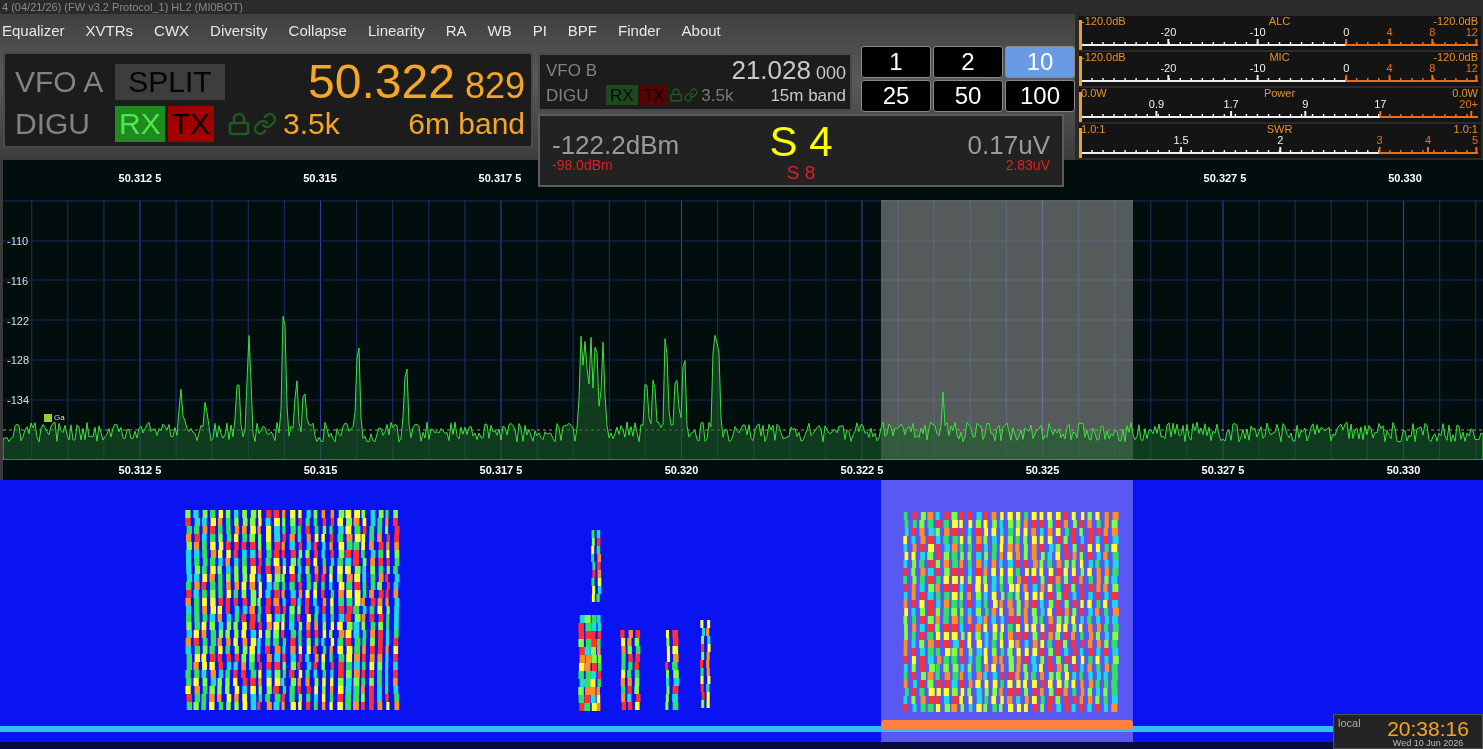 Image resolution: width=1483 pixels, height=749 pixels. What do you see at coordinates (896, 62) in the screenshot?
I see `step-button: 1` at bounding box center [896, 62].